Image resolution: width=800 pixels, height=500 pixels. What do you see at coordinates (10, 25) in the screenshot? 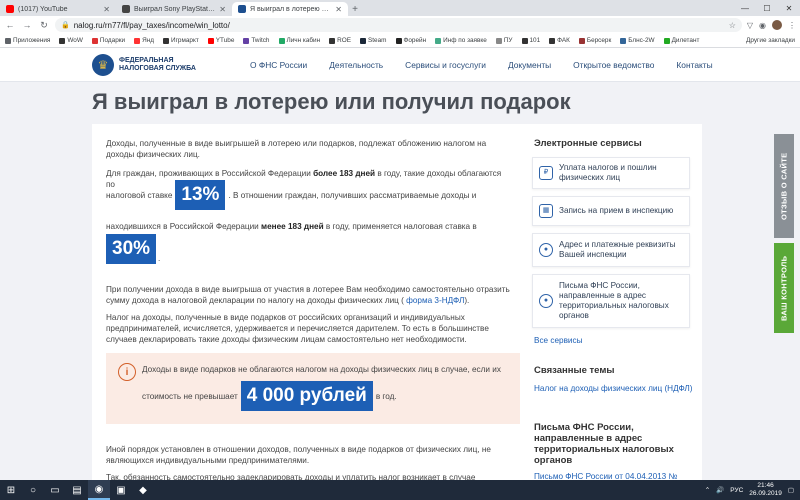
I see `back-icon: ←` at bounding box center [10, 25].